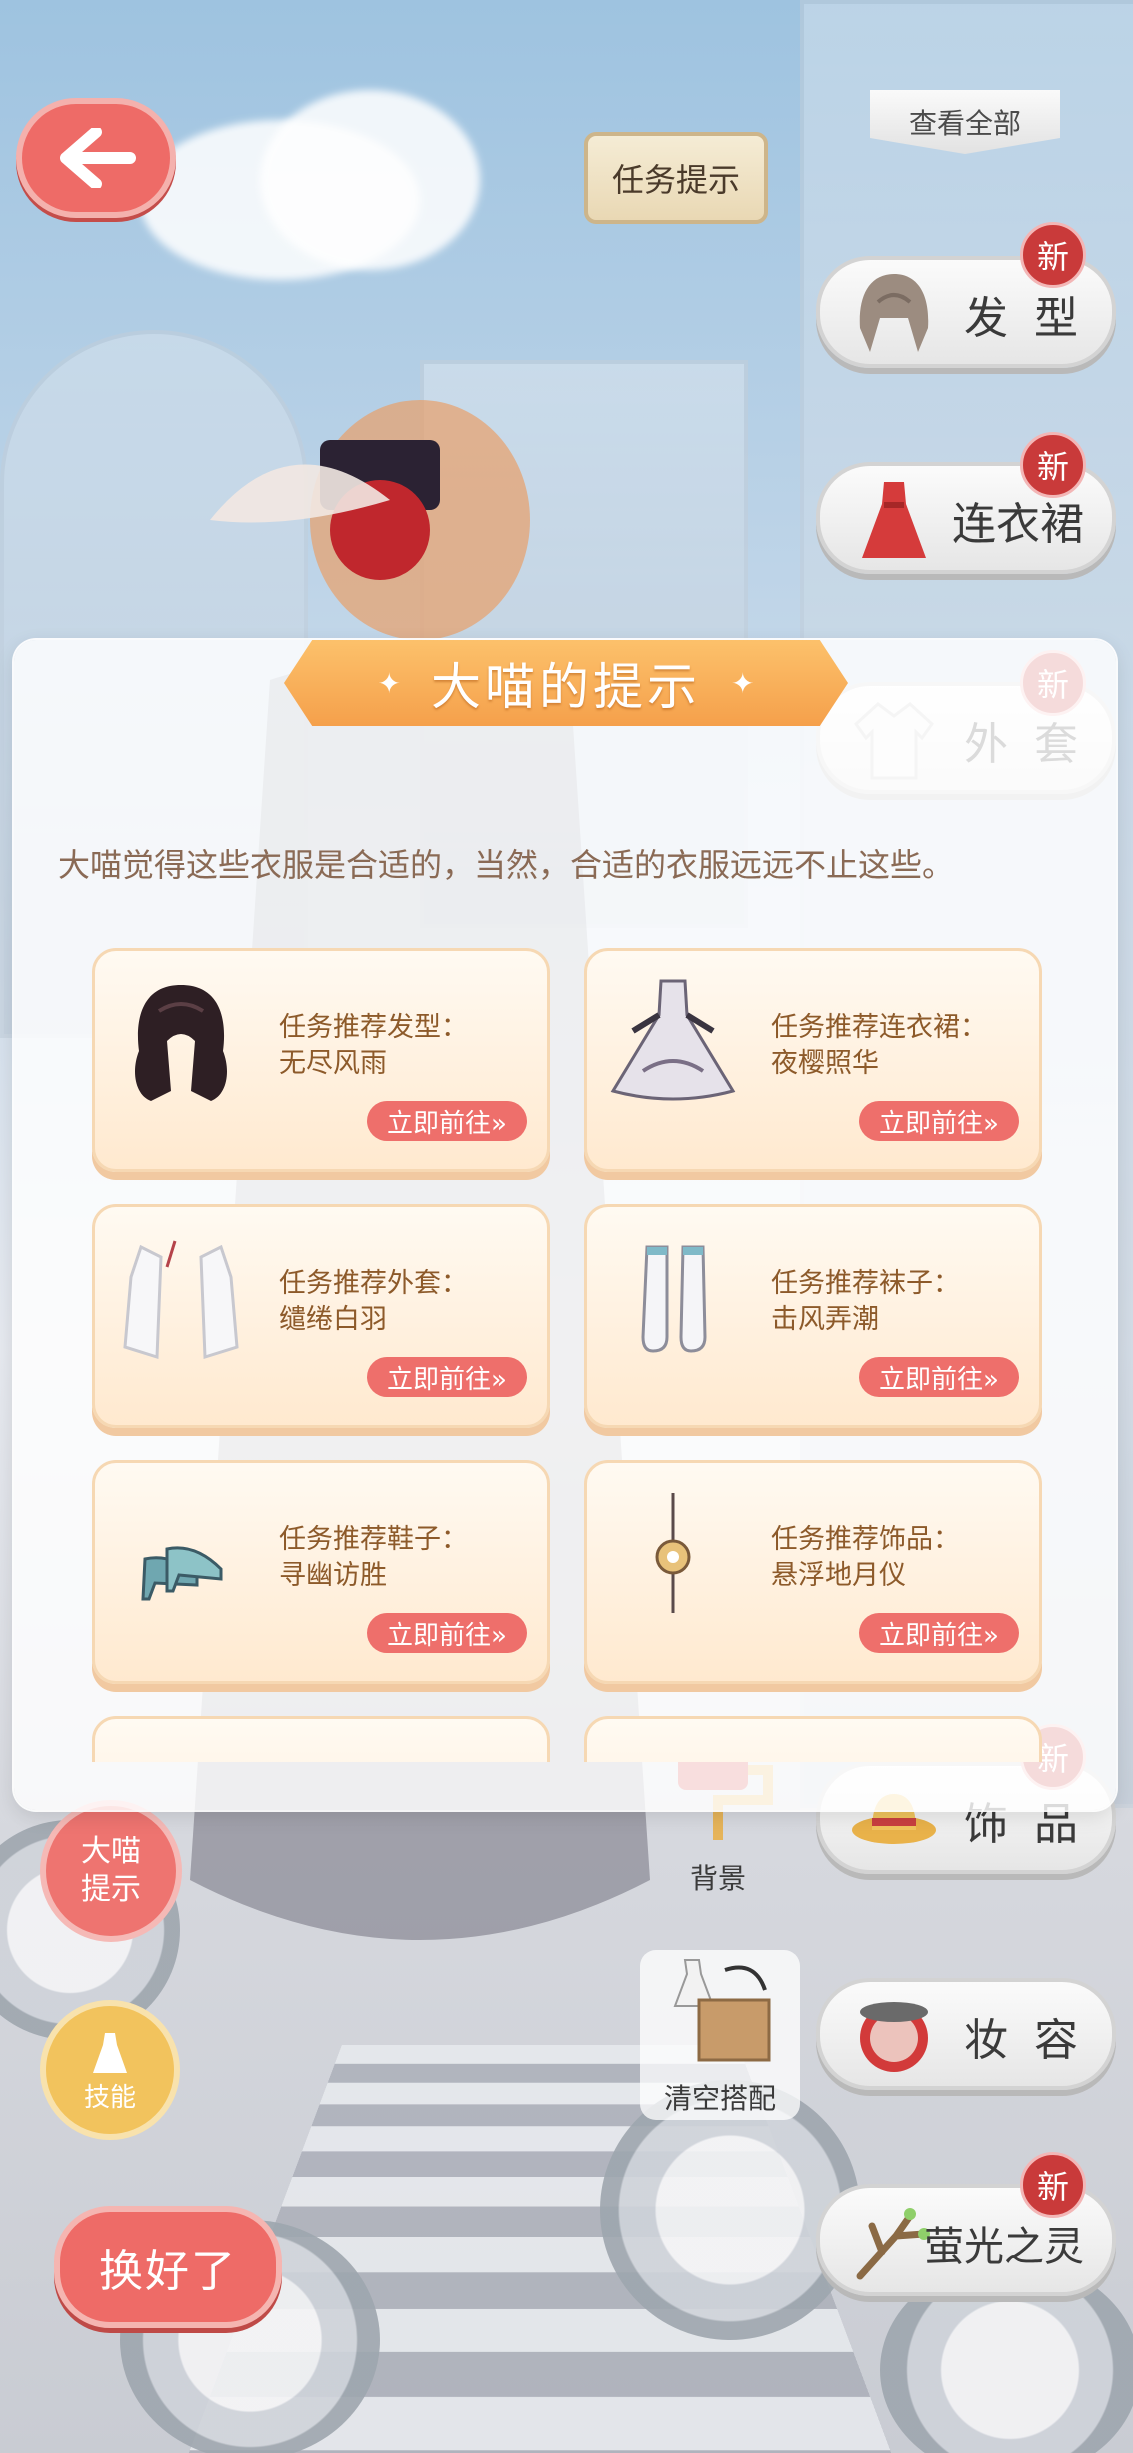  Describe the element at coordinates (719, 2098) in the screenshot. I see `clear-outfit-label: 清空搭配` at that location.